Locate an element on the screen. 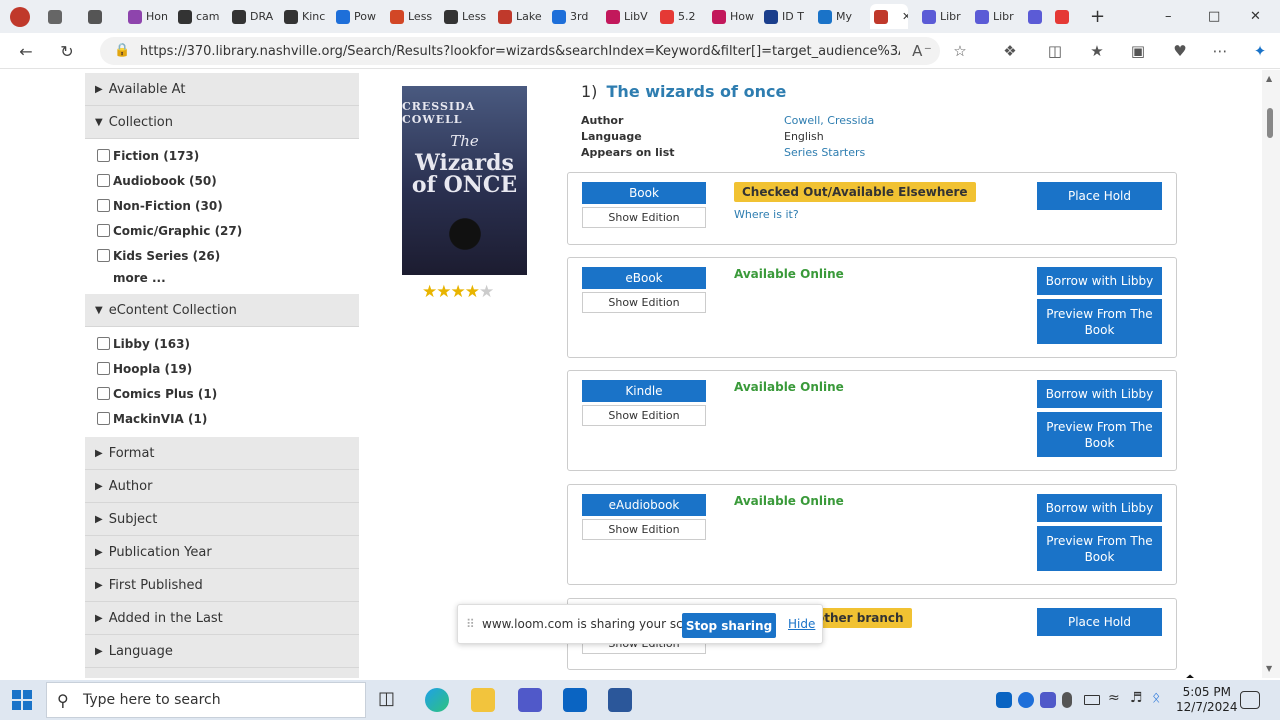 The height and width of the screenshot is (720, 1280). result-title-link: The wizards of once is located at coordinates (697, 91).